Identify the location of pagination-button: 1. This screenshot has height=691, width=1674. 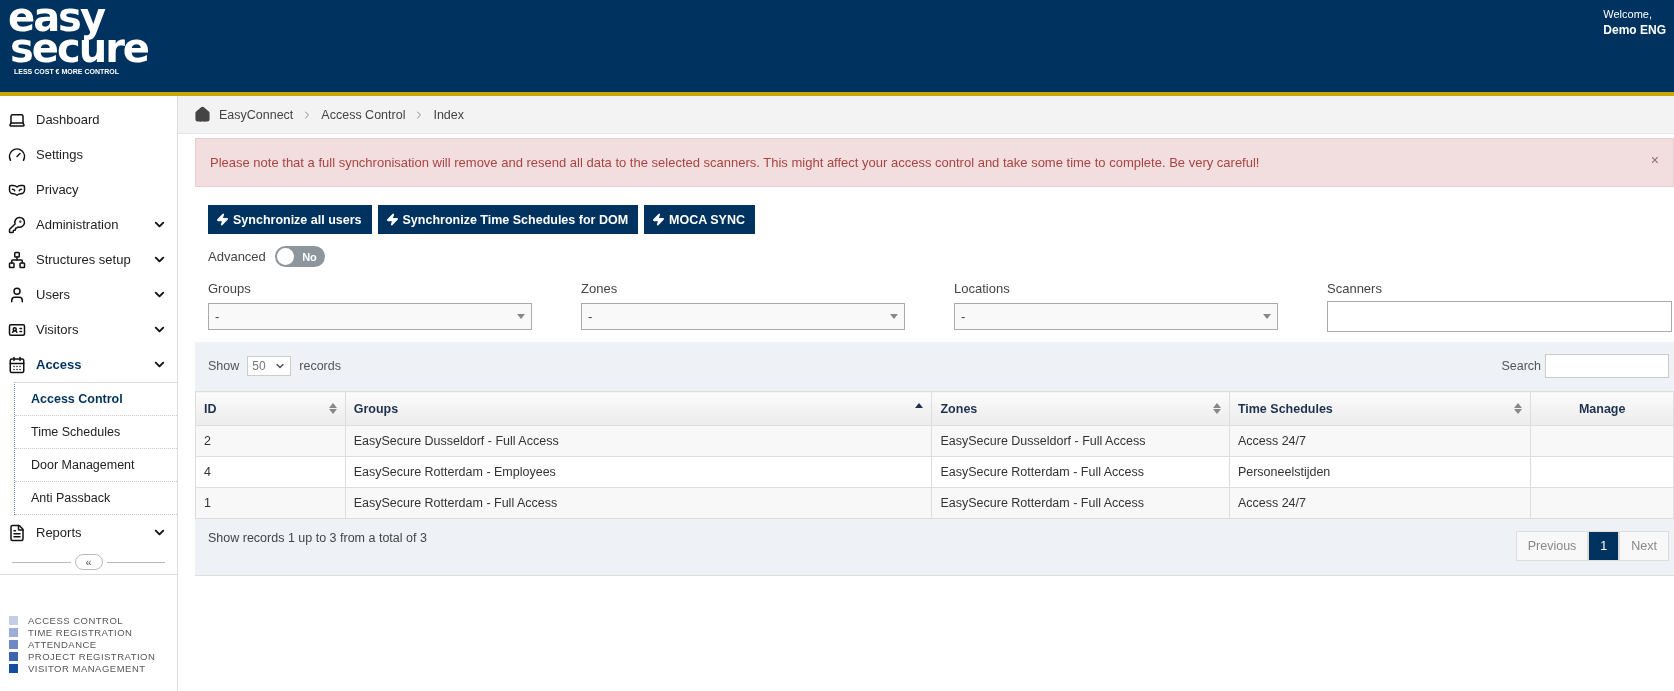
(1604, 546).